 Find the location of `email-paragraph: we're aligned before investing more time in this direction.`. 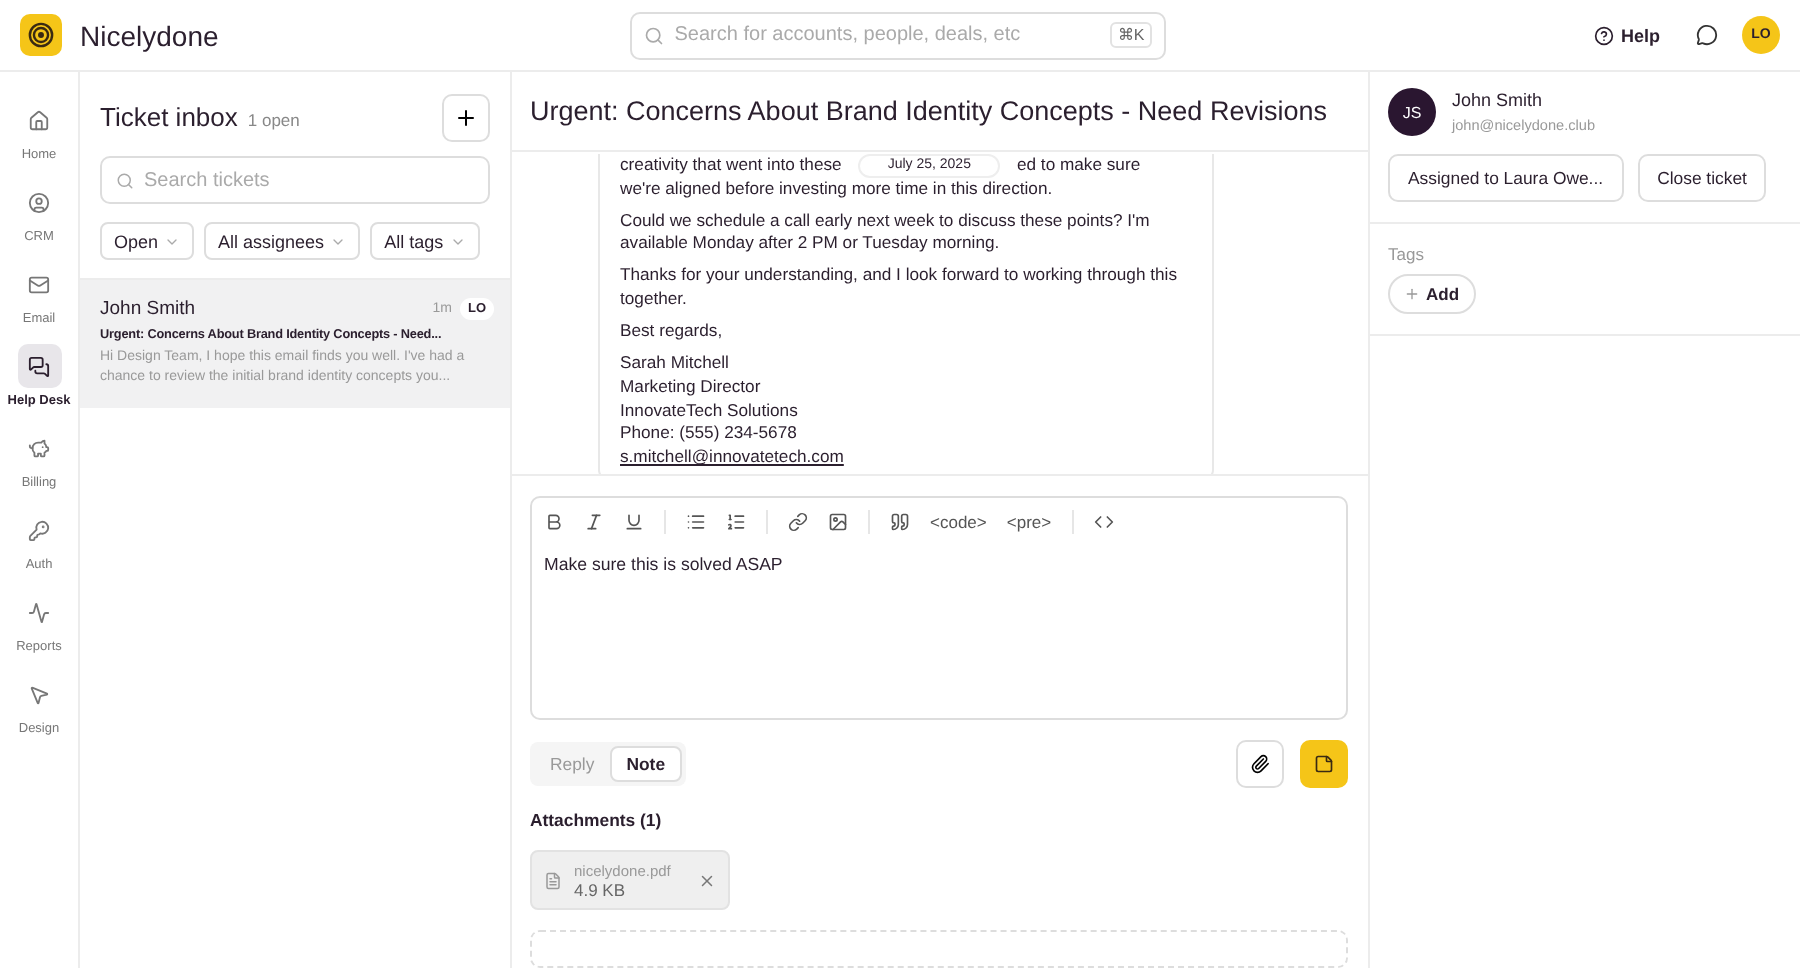

email-paragraph: we're aligned before investing more time in this direction. is located at coordinates (837, 189).